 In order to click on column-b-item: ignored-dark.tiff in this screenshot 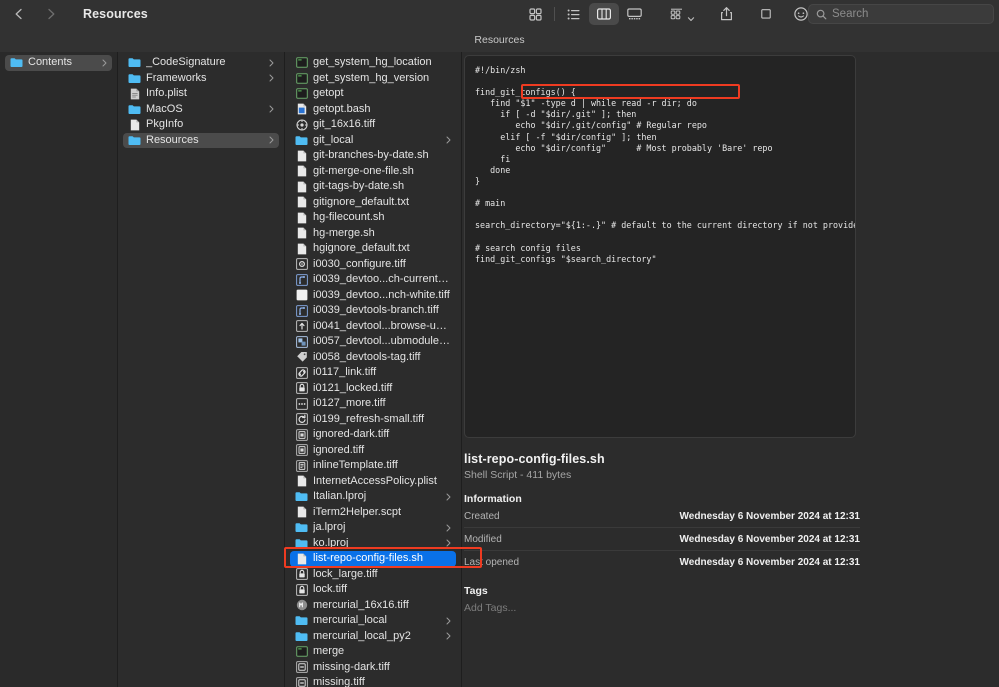, I will do `click(373, 435)`.